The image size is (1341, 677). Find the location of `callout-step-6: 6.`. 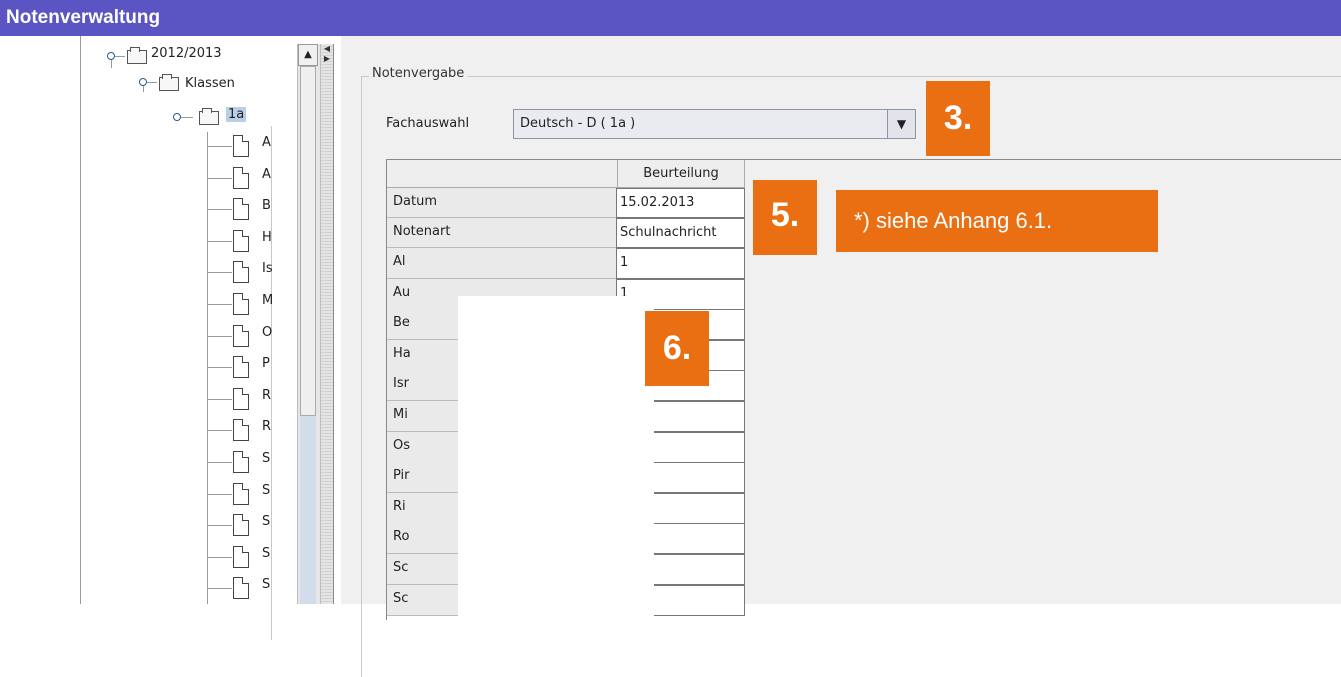

callout-step-6: 6. is located at coordinates (677, 348).